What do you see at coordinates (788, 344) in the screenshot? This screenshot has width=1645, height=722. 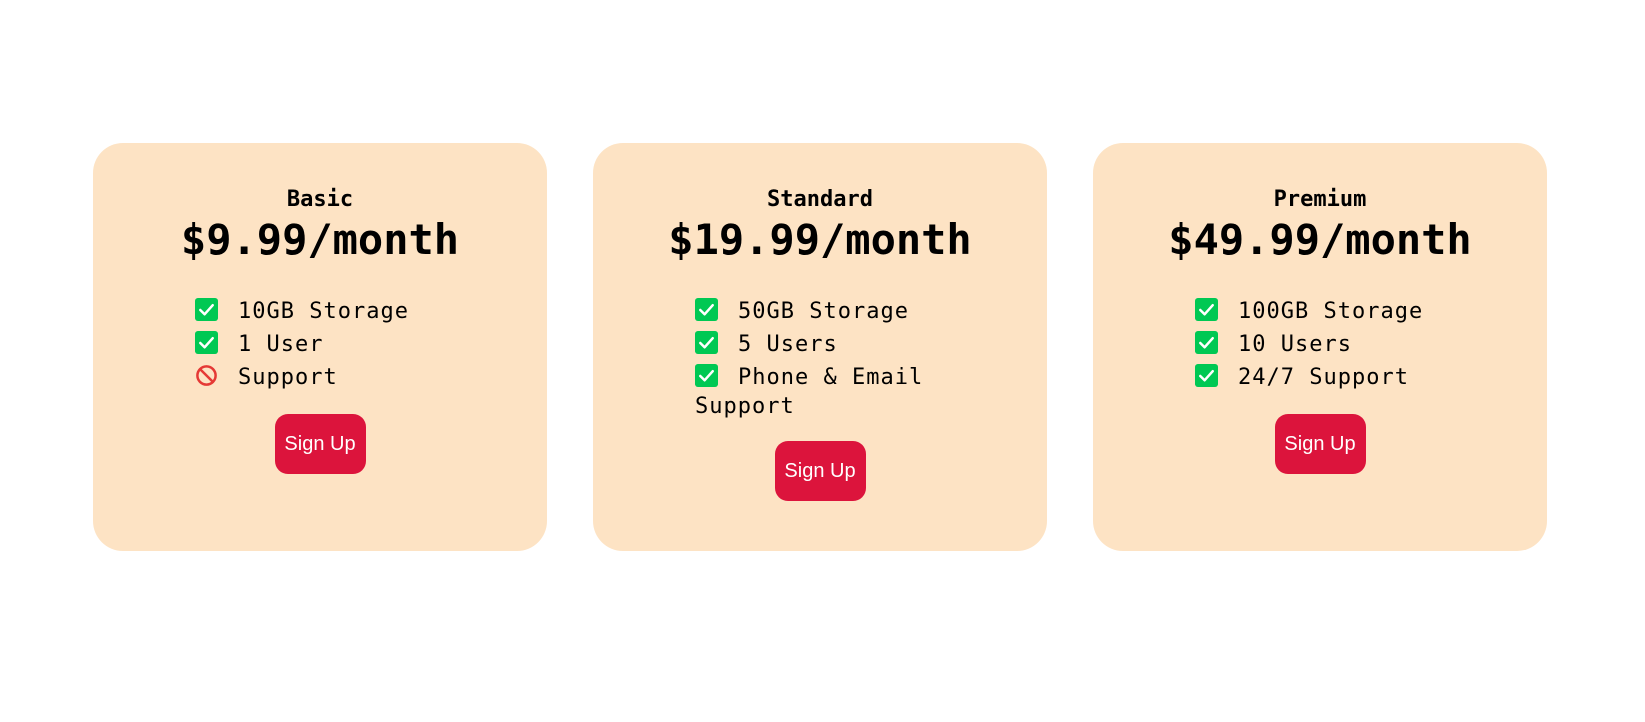 I see `feature-text: 5 Users` at bounding box center [788, 344].